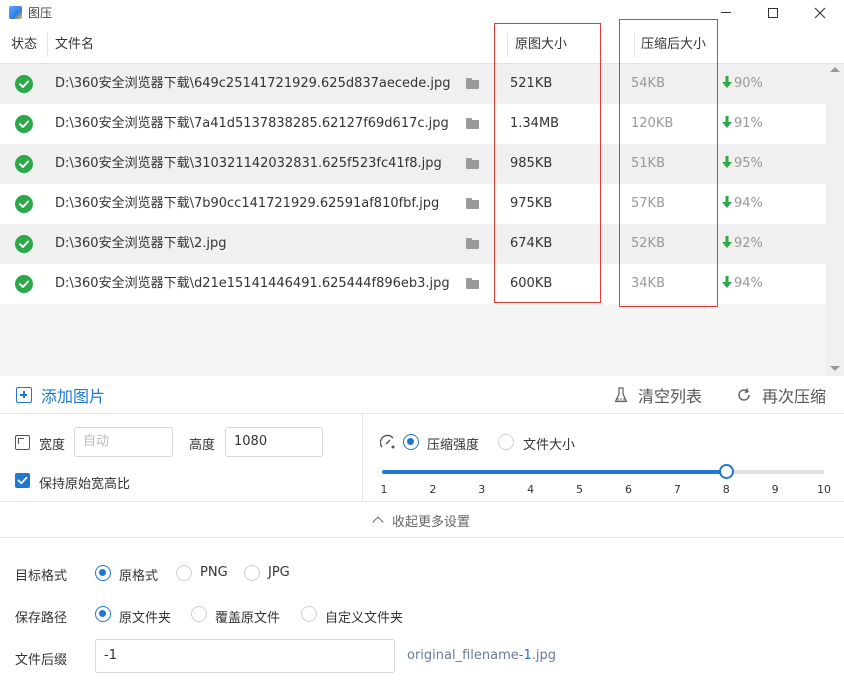 The height and width of the screenshot is (689, 844). What do you see at coordinates (748, 163) in the screenshot?
I see `reduction-value: 95%` at bounding box center [748, 163].